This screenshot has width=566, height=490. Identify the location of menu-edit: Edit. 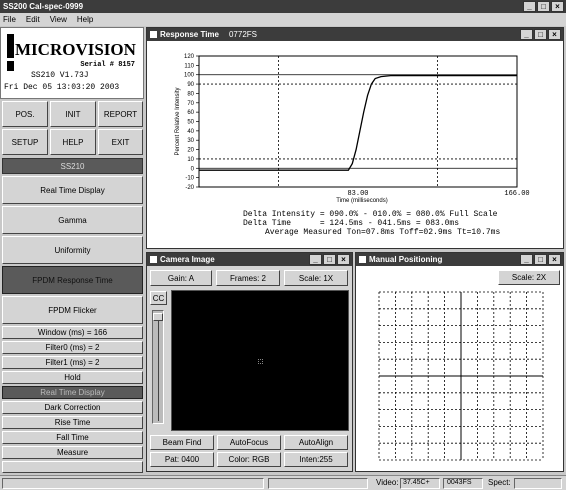
(33, 19).